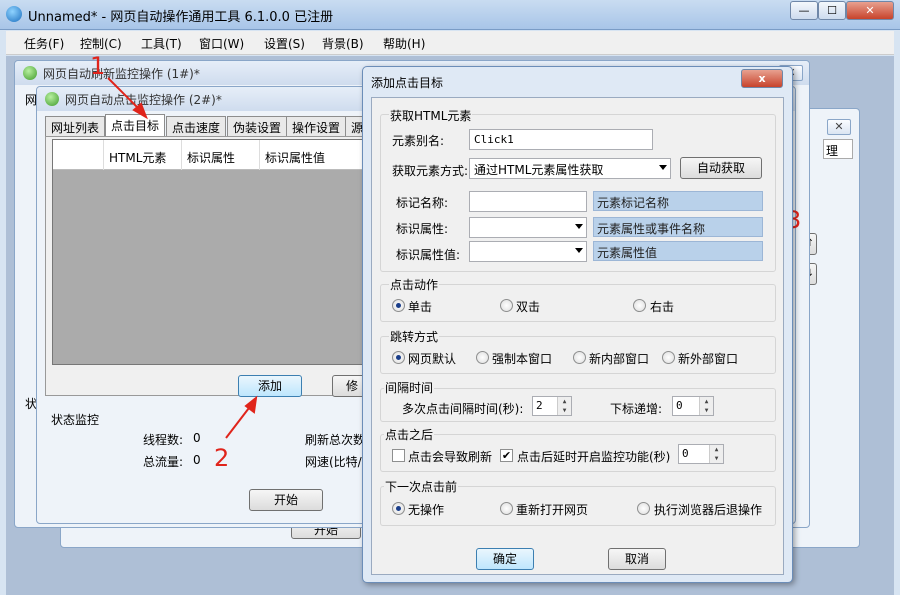 The width and height of the screenshot is (900, 595). What do you see at coordinates (528, 251) in the screenshot?
I see `attr-value-select` at bounding box center [528, 251].